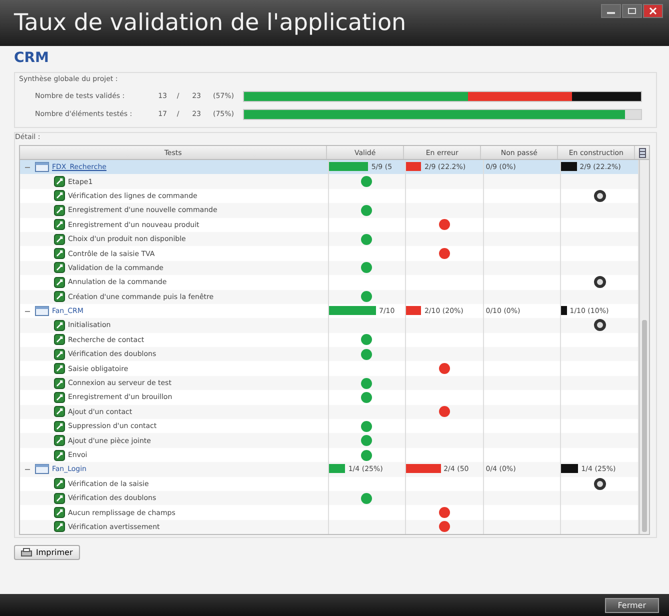 This screenshot has width=669, height=616. Describe the element at coordinates (32, 58) in the screenshot. I see `application-name: CRM` at that location.